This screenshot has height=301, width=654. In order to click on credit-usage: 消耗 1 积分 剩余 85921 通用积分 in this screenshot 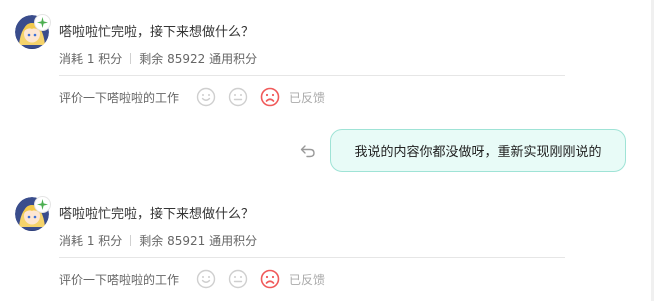, I will do `click(158, 240)`.